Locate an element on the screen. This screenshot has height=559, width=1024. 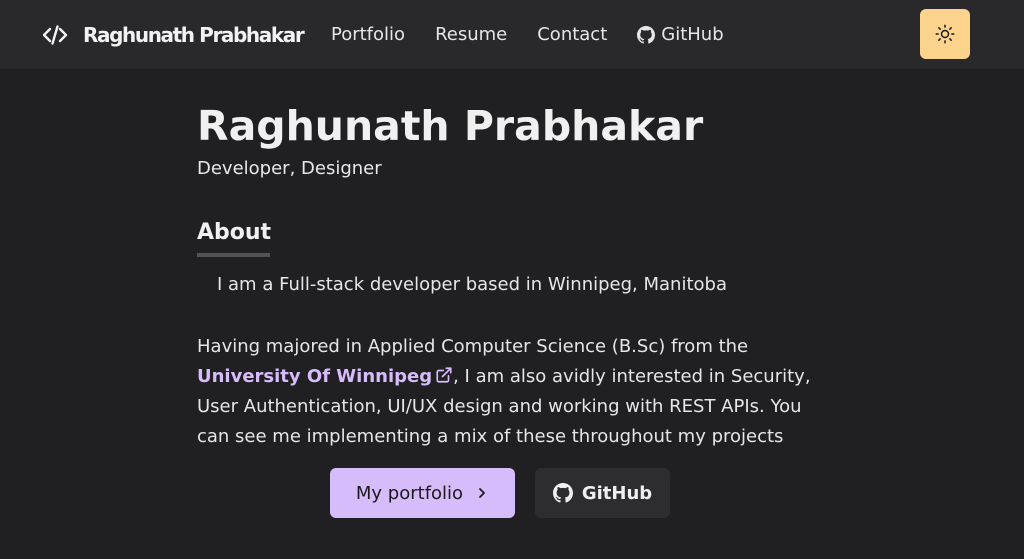
hero-role: Developer, Designer is located at coordinates (289, 168).